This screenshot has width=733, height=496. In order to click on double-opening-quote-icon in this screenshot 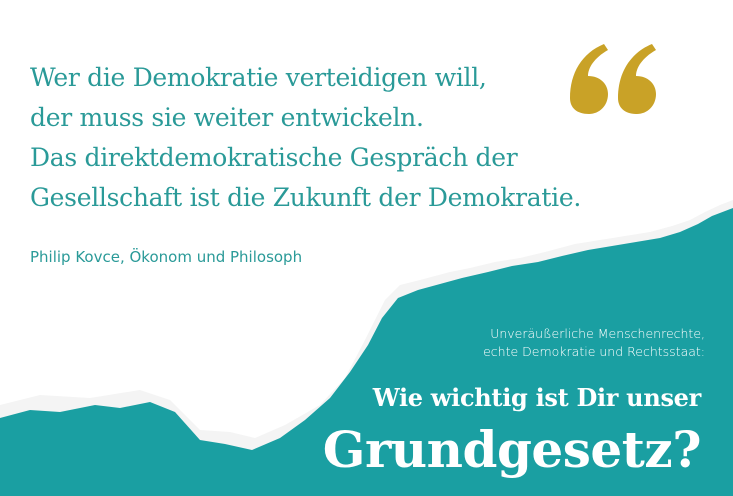, I will do `click(613, 79)`.